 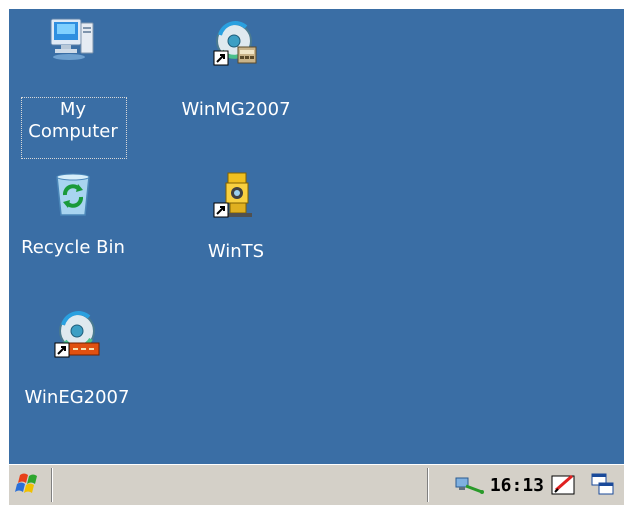 What do you see at coordinates (236, 251) in the screenshot?
I see `icon-label: WinTS` at bounding box center [236, 251].